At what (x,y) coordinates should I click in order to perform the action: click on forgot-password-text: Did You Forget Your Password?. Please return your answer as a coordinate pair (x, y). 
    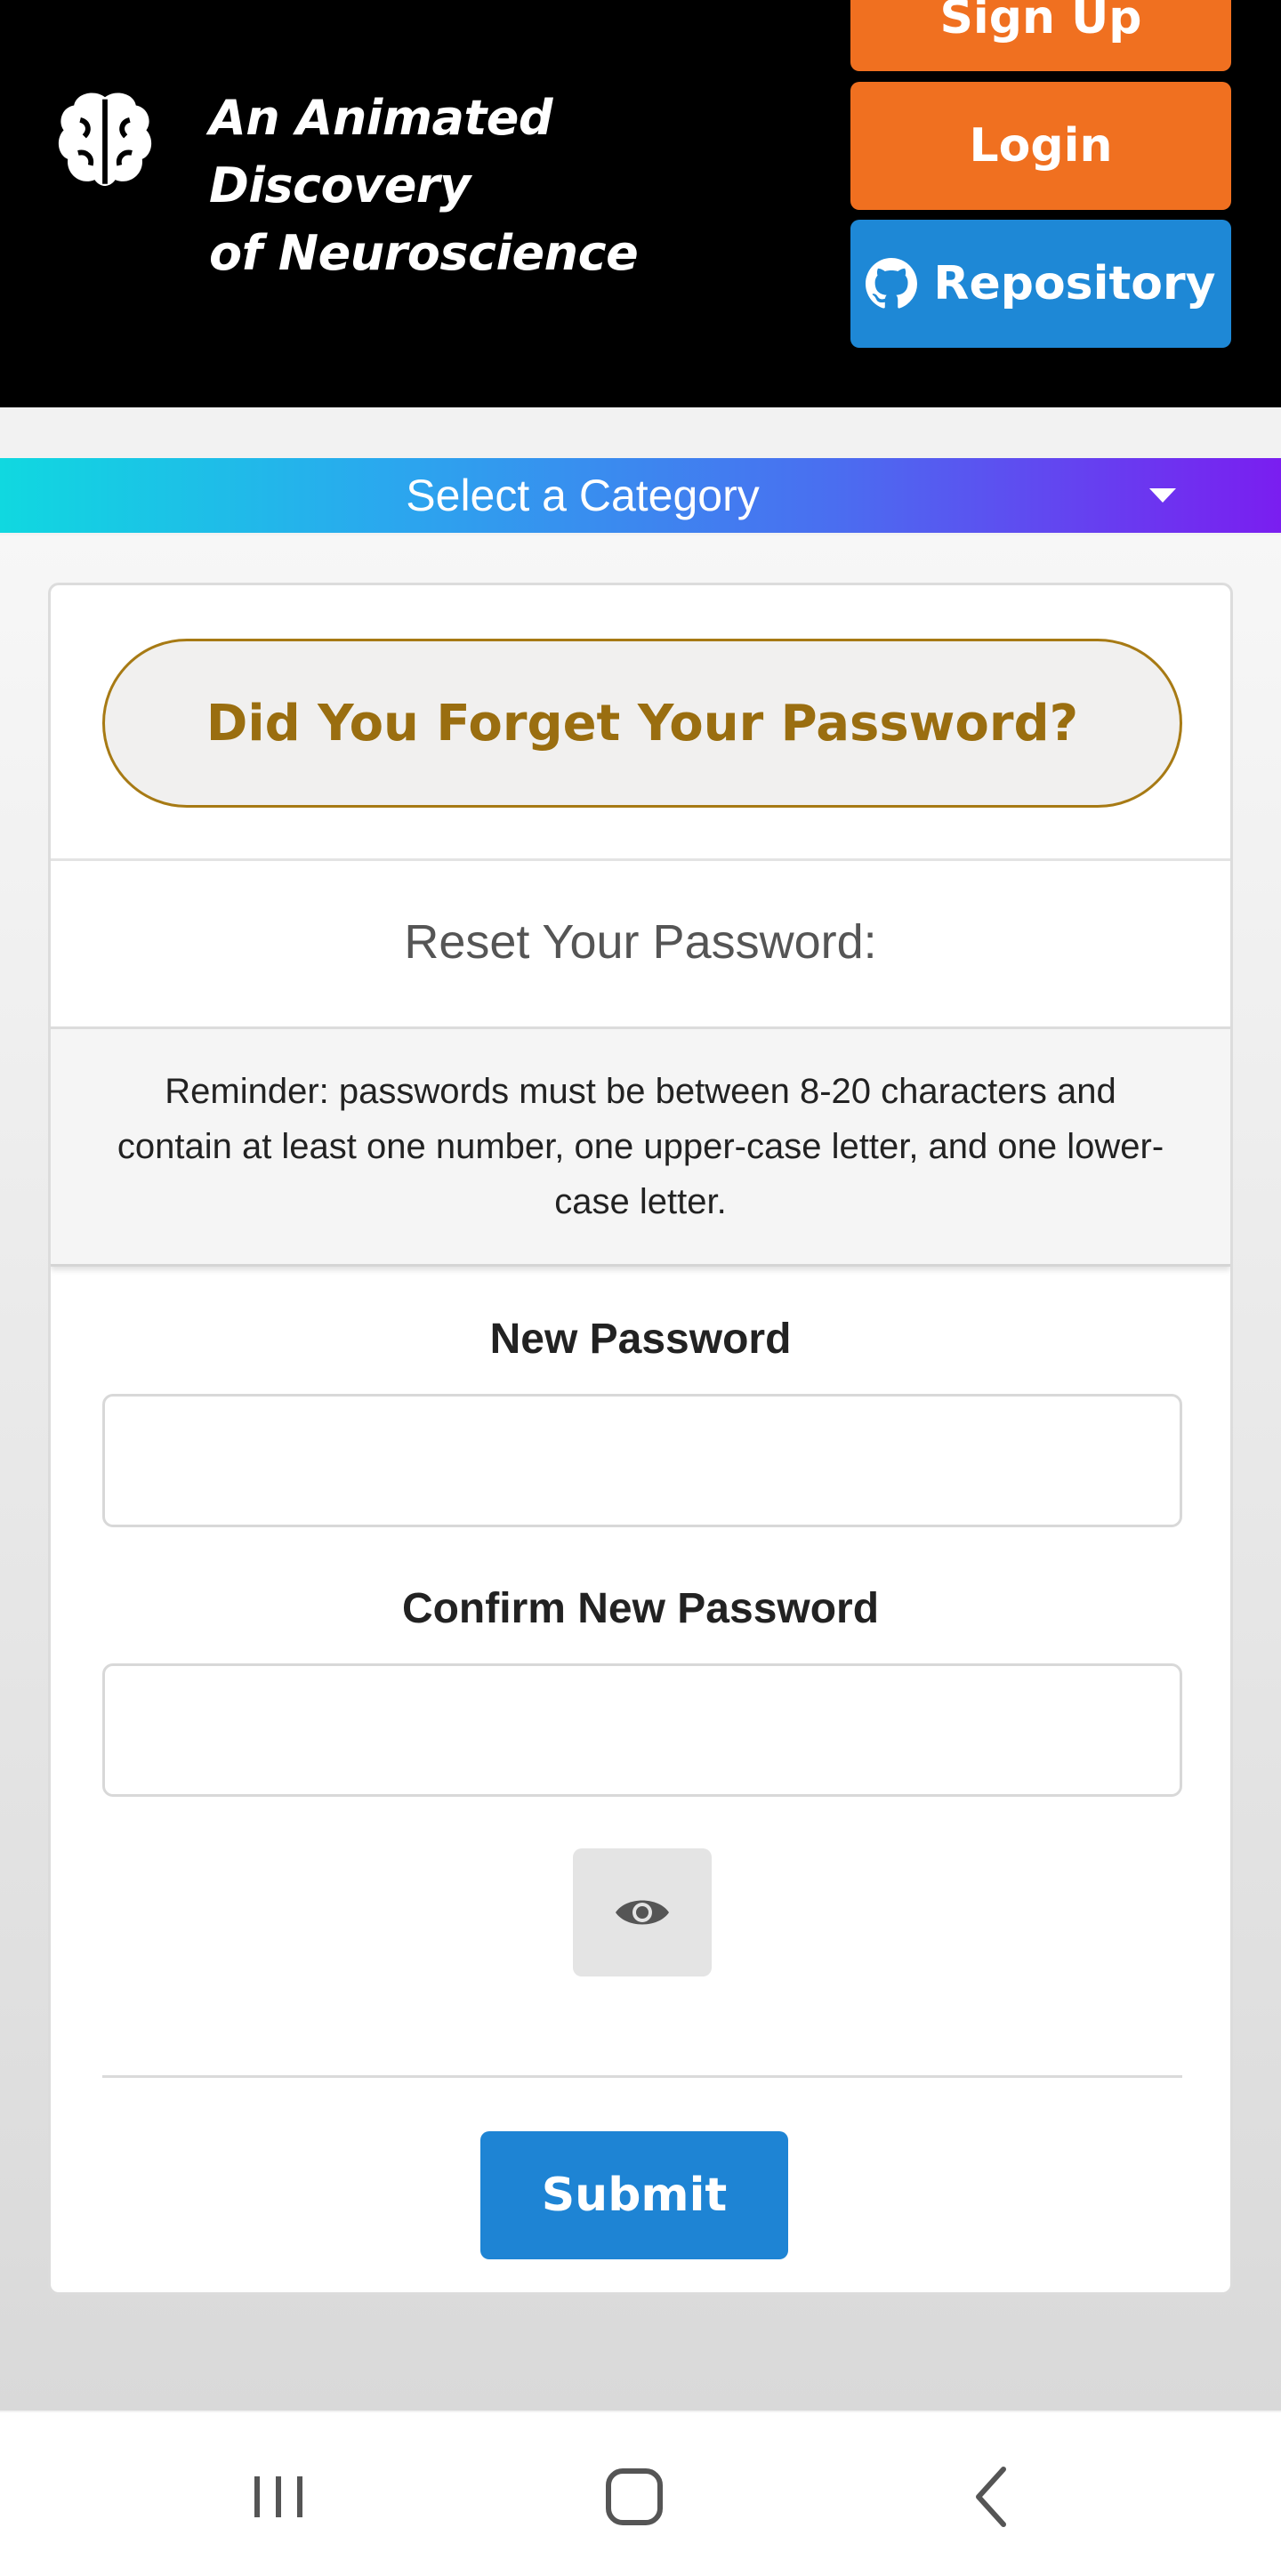
    Looking at the image, I should click on (642, 723).